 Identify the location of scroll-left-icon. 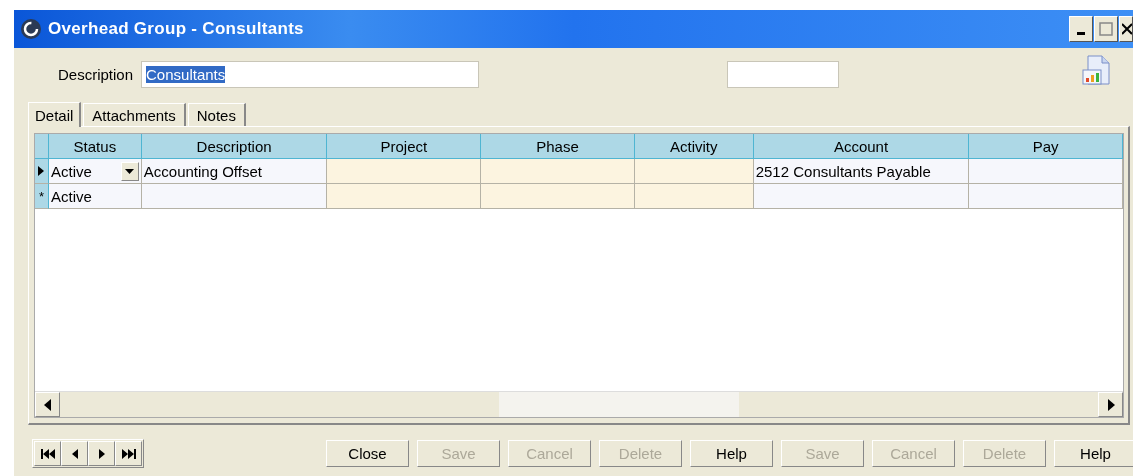
(47, 404).